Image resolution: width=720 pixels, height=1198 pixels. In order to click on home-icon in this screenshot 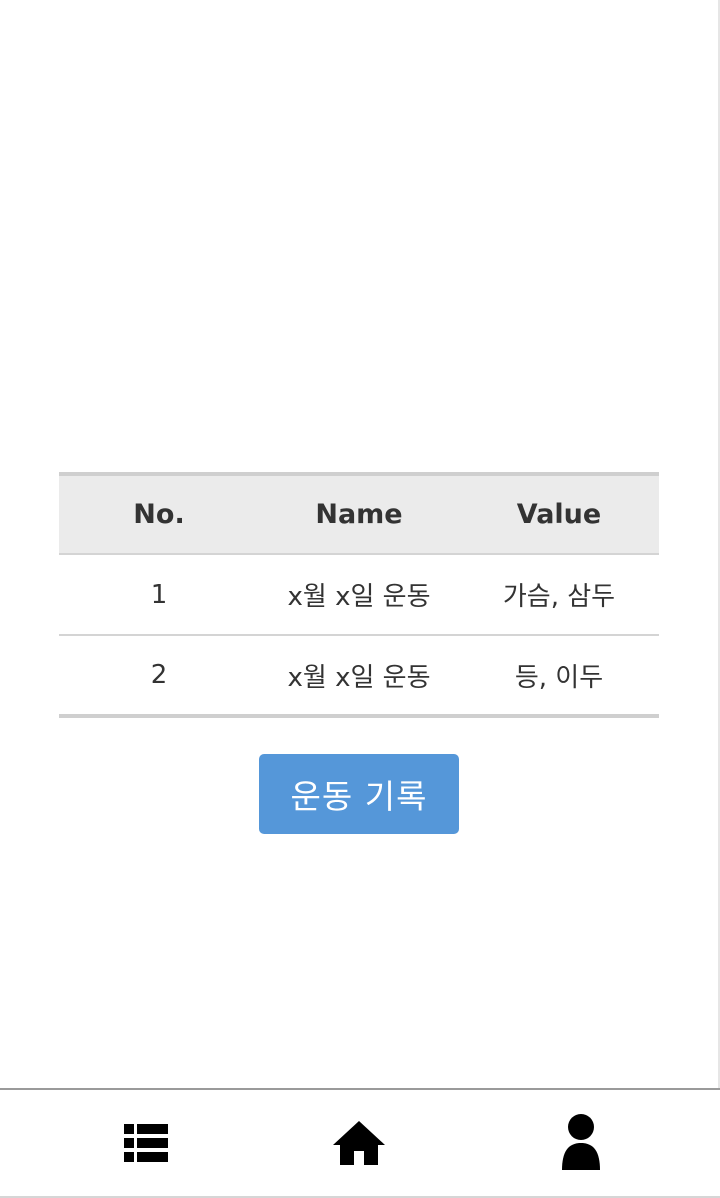, I will do `click(359, 1143)`.